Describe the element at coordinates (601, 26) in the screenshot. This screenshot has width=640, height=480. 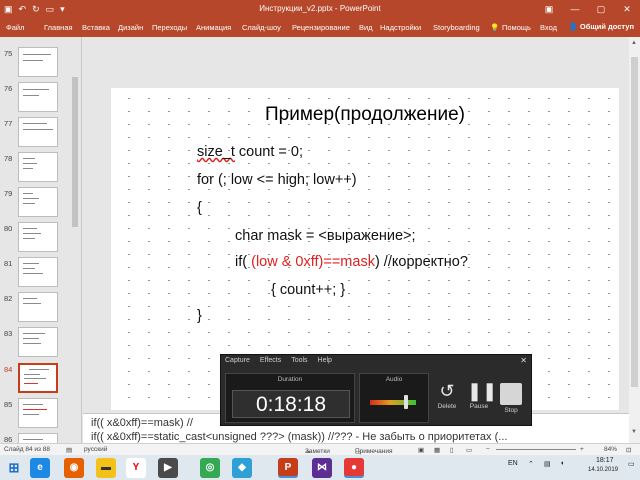
I see `share-button: 👤 Общий доступ` at that location.